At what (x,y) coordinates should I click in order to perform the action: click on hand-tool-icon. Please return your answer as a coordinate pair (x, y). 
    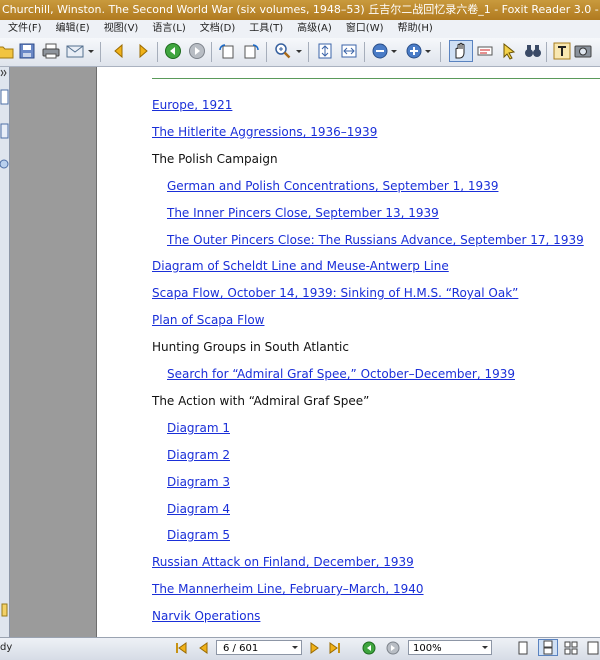
    Looking at the image, I should click on (461, 51).